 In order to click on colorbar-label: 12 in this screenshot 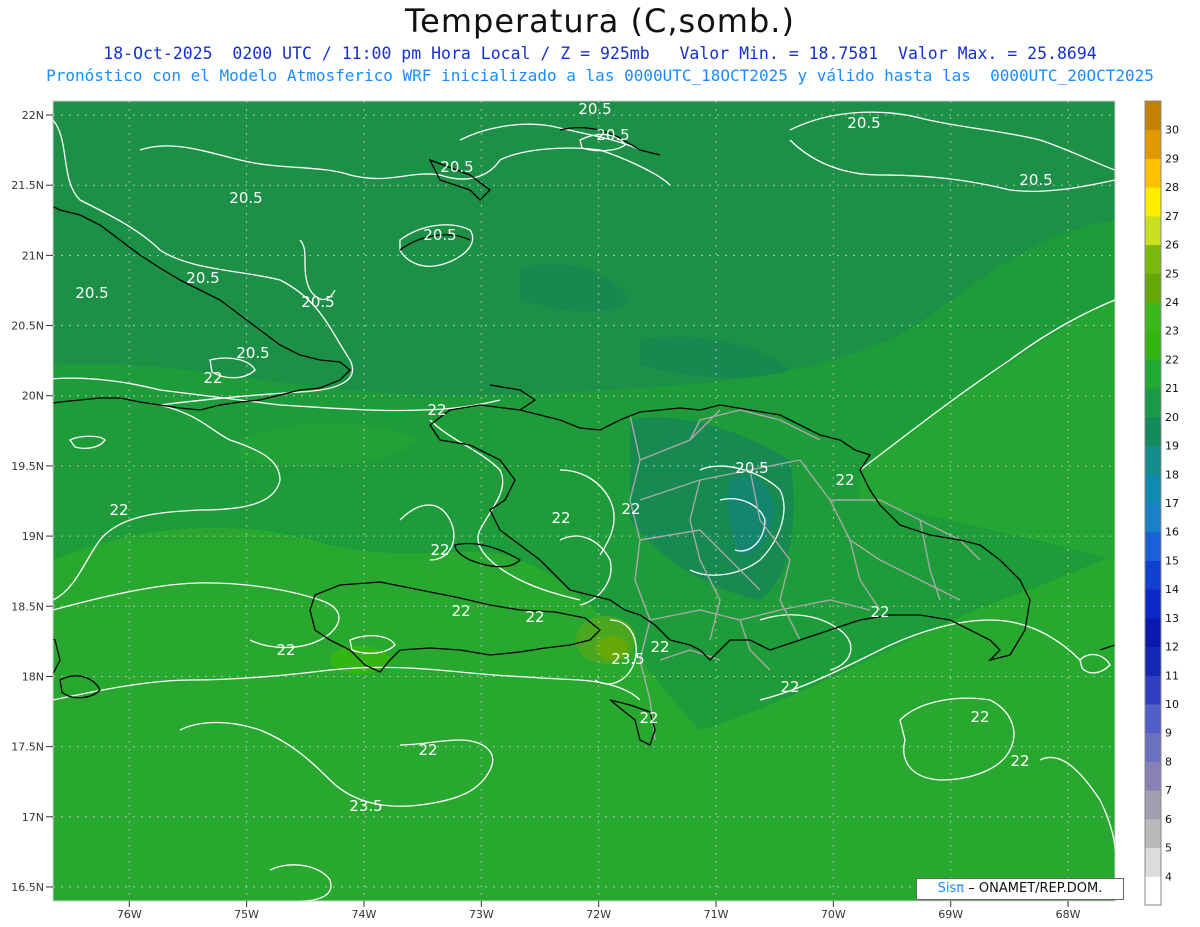, I will do `click(1172, 647)`.